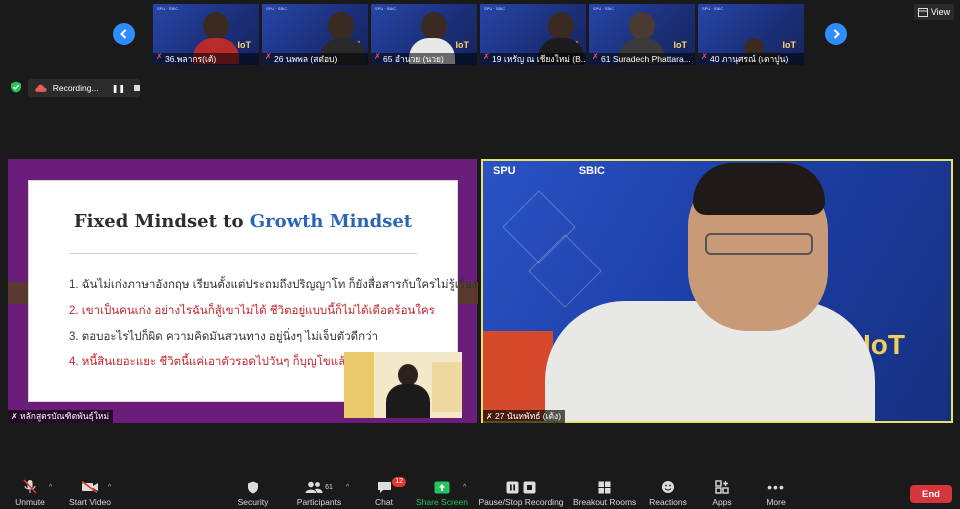  What do you see at coordinates (668, 487) in the screenshot?
I see `reactions-smiley-icon` at bounding box center [668, 487].